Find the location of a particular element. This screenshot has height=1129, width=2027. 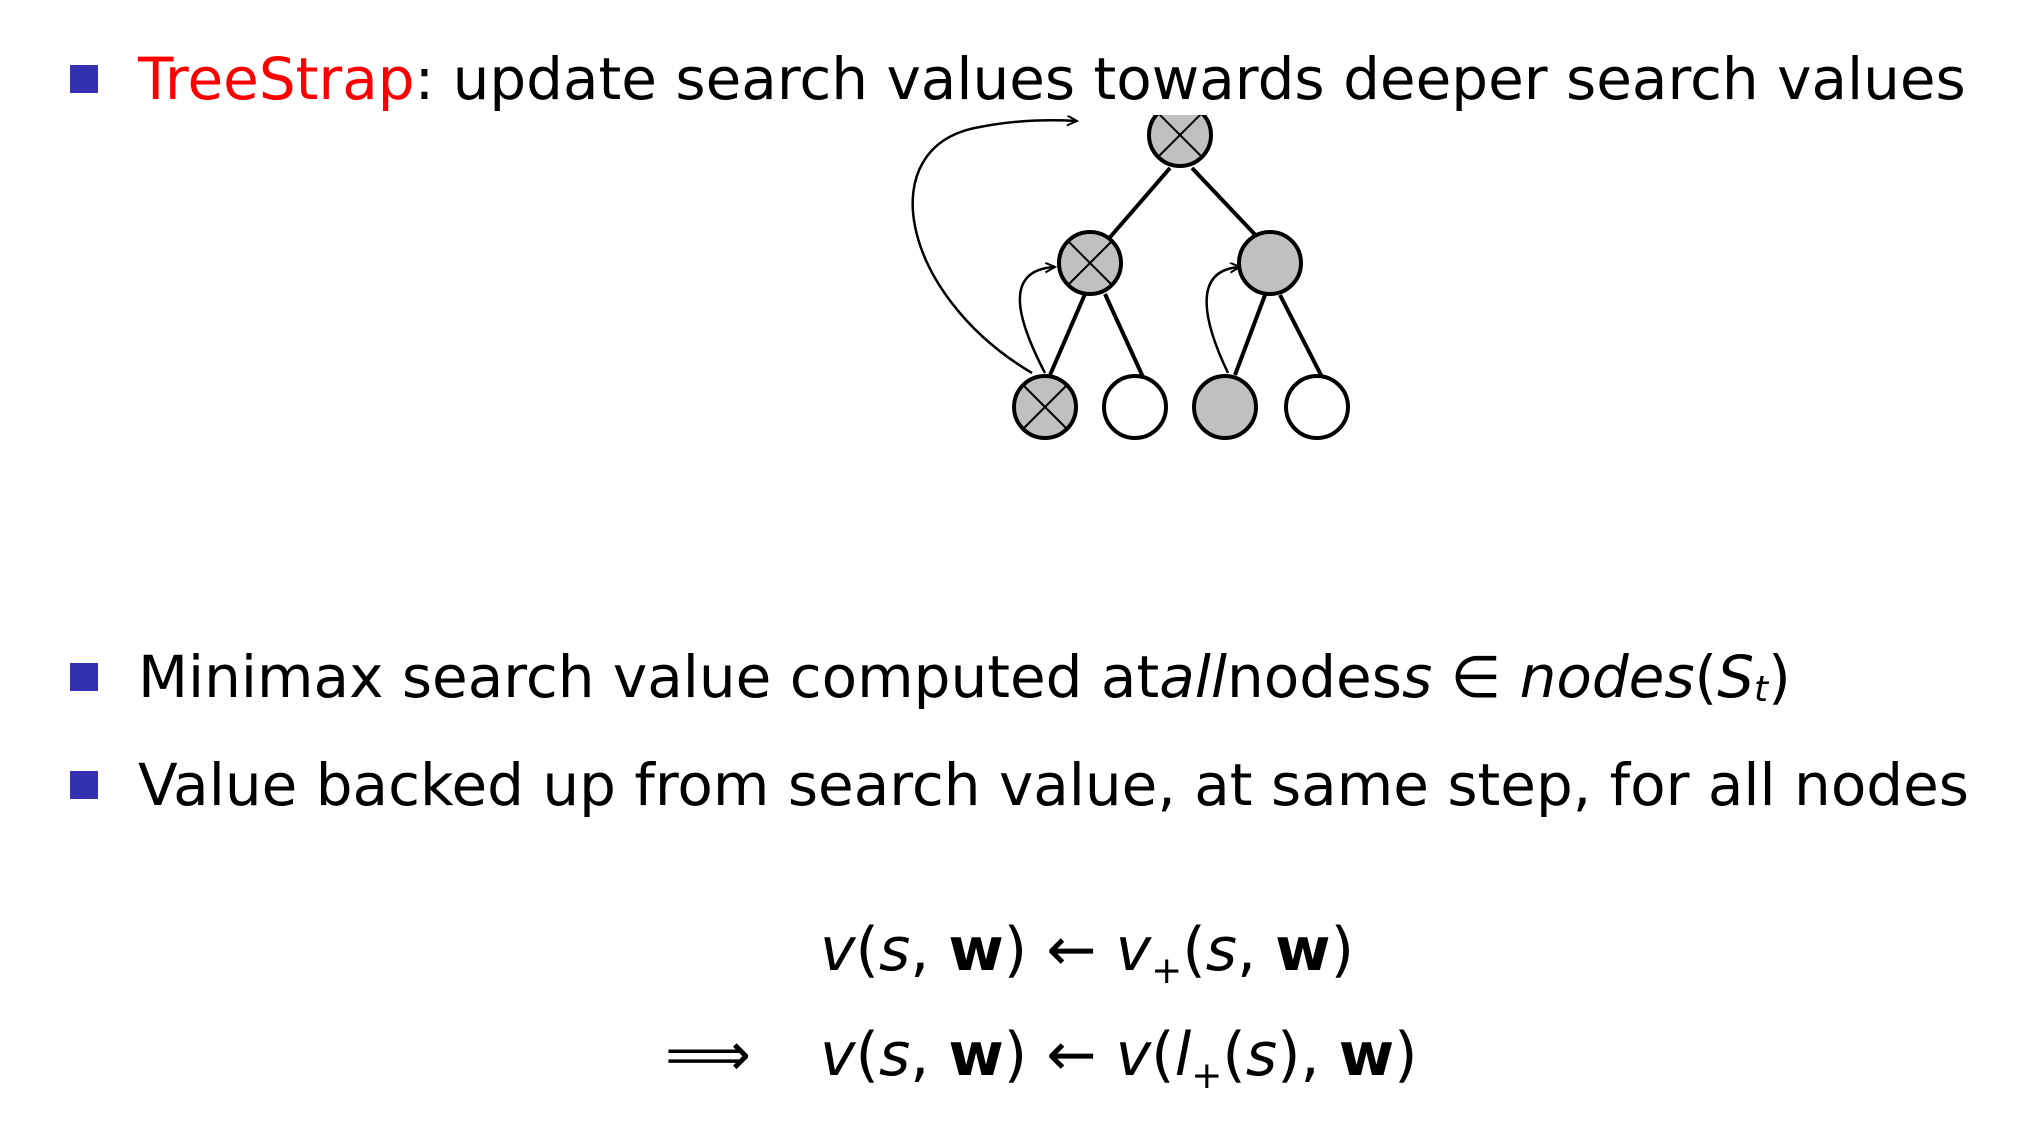

eq2-lhs-comma: , is located at coordinates (929, 1055).